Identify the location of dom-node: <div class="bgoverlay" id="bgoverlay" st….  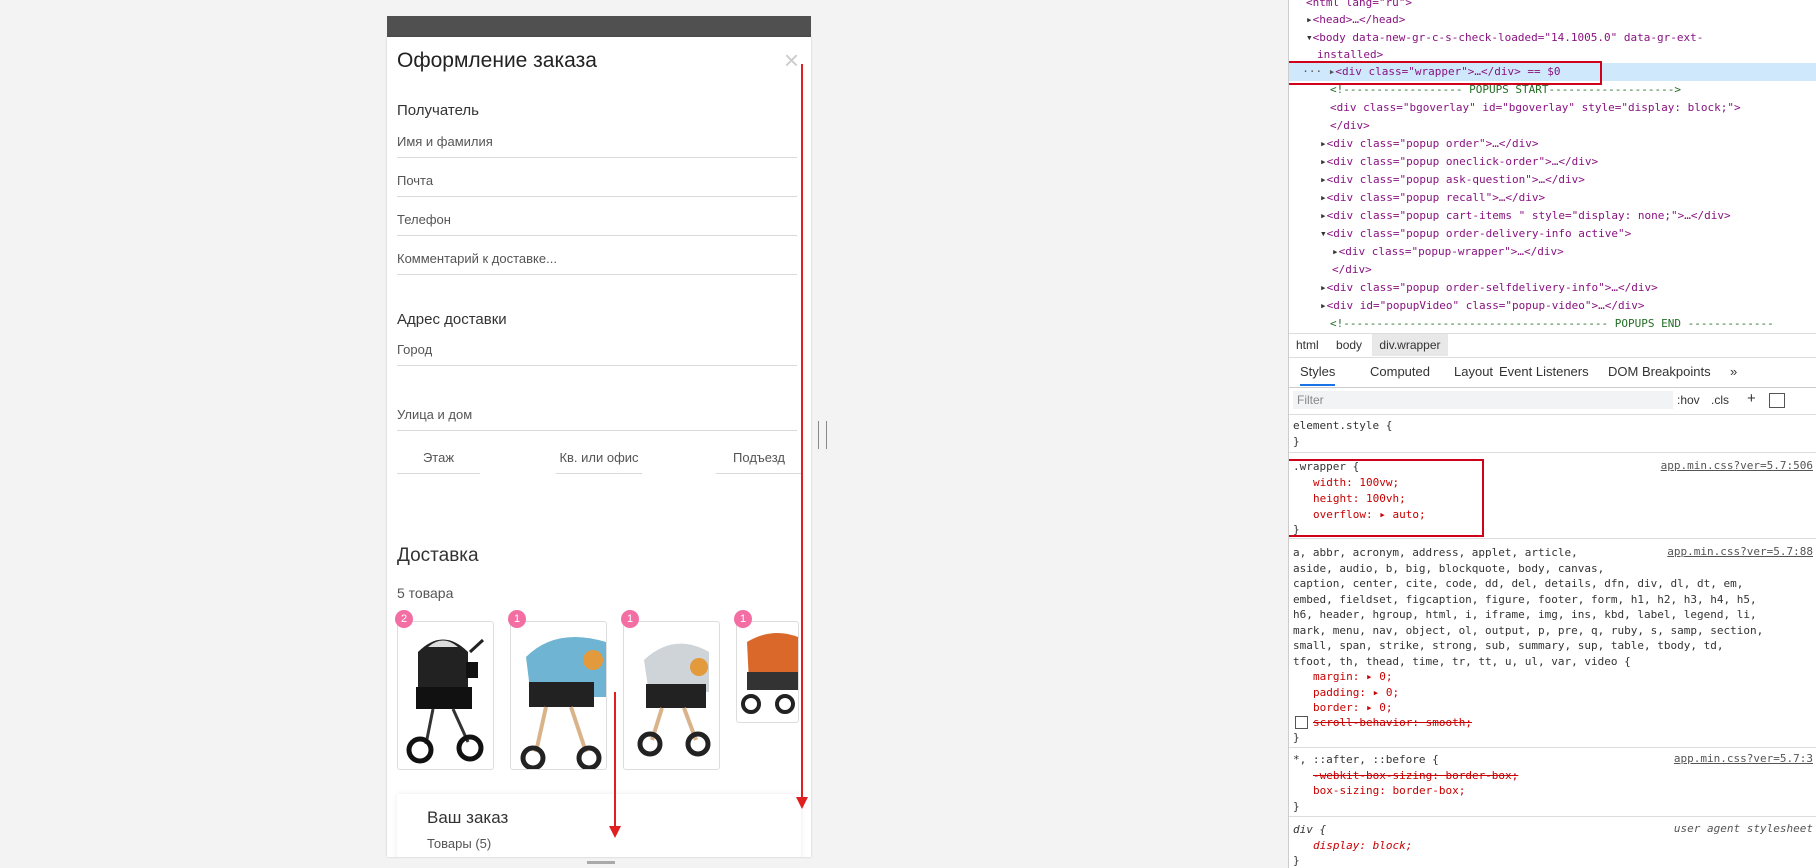
(1535, 108).